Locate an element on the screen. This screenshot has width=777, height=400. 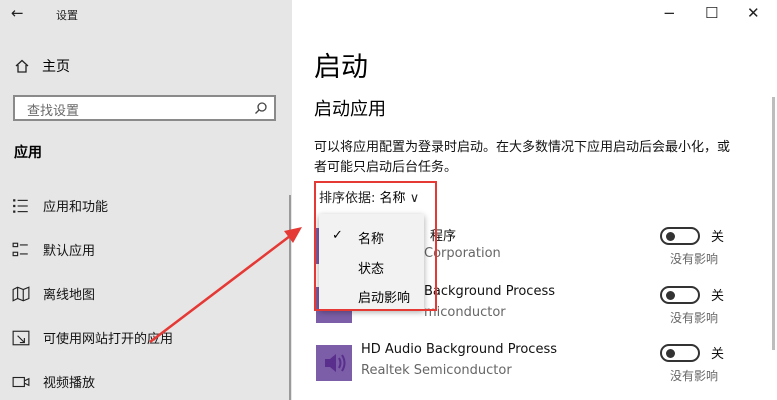
sort-dropdown: 排序依据: 名称 ∨ is located at coordinates (369, 196).